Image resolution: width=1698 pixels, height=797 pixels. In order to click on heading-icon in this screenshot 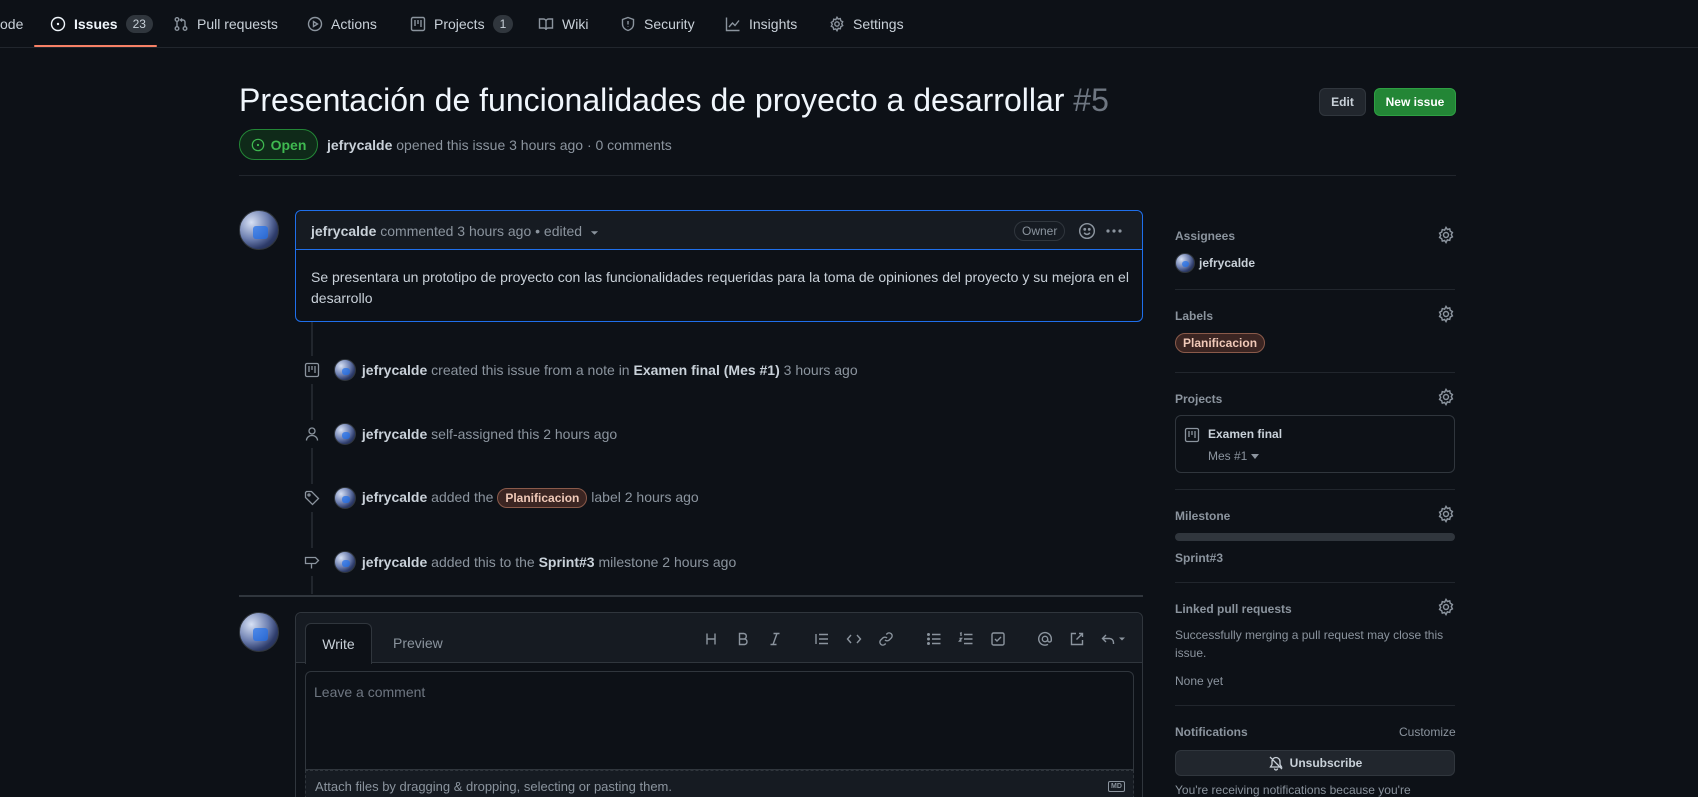, I will do `click(711, 639)`.